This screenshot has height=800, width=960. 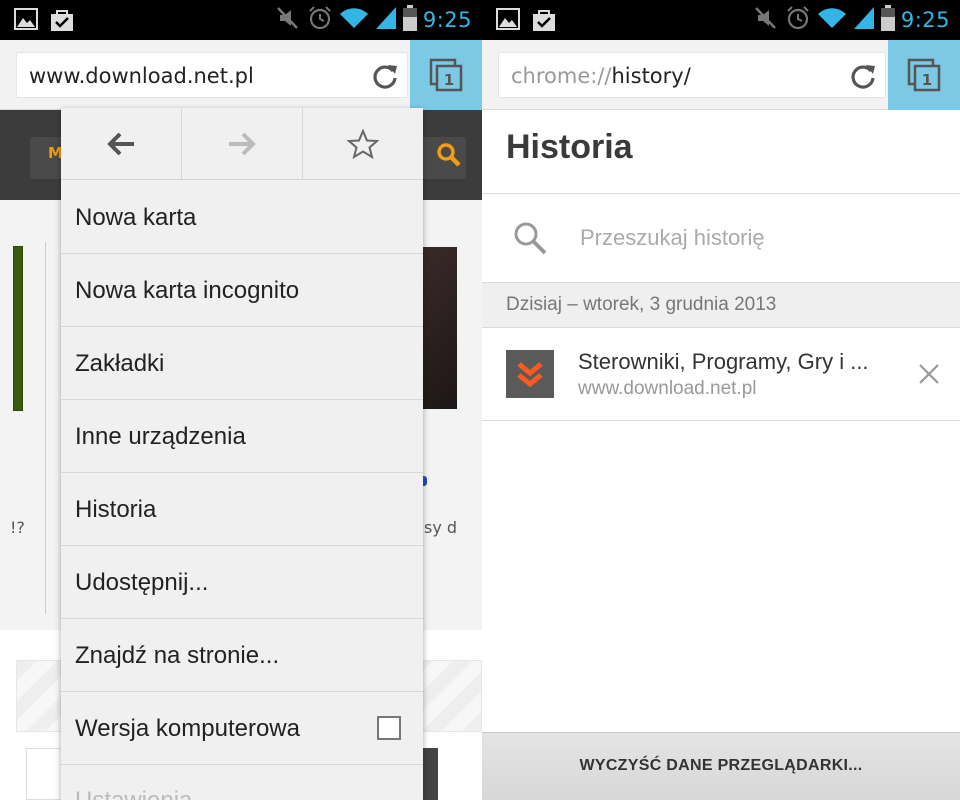 I want to click on history-entry-url: www.download.net.pl, so click(x=667, y=388).